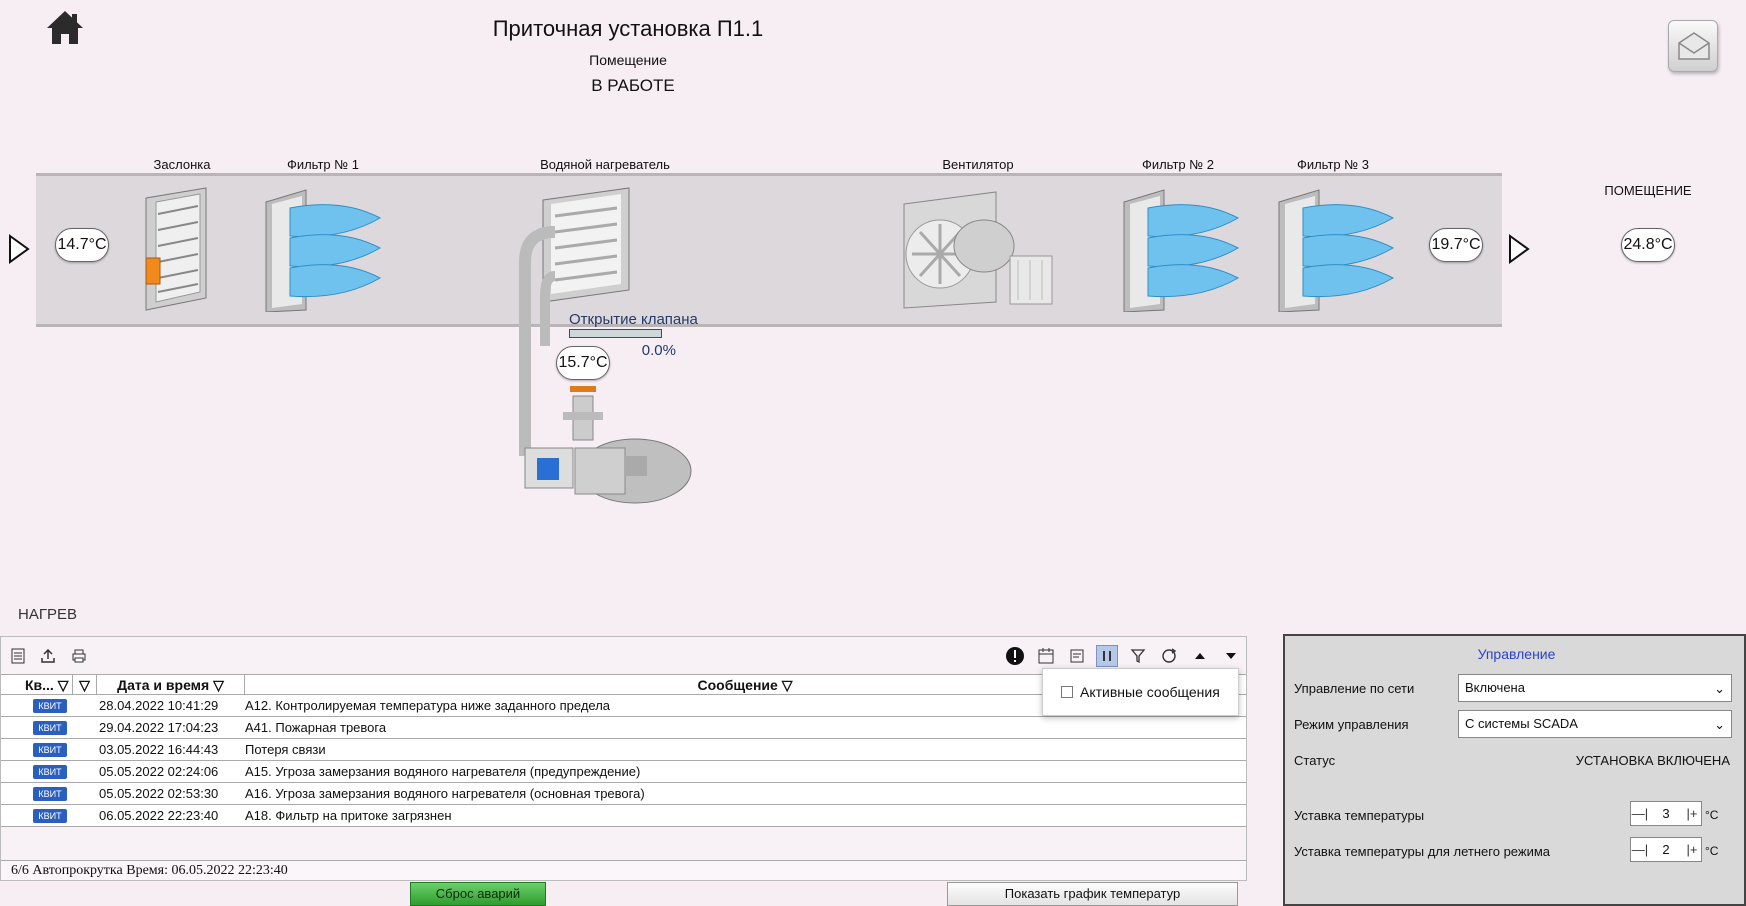  I want to click on col-ack: Кв... ▽, so click(48, 685).